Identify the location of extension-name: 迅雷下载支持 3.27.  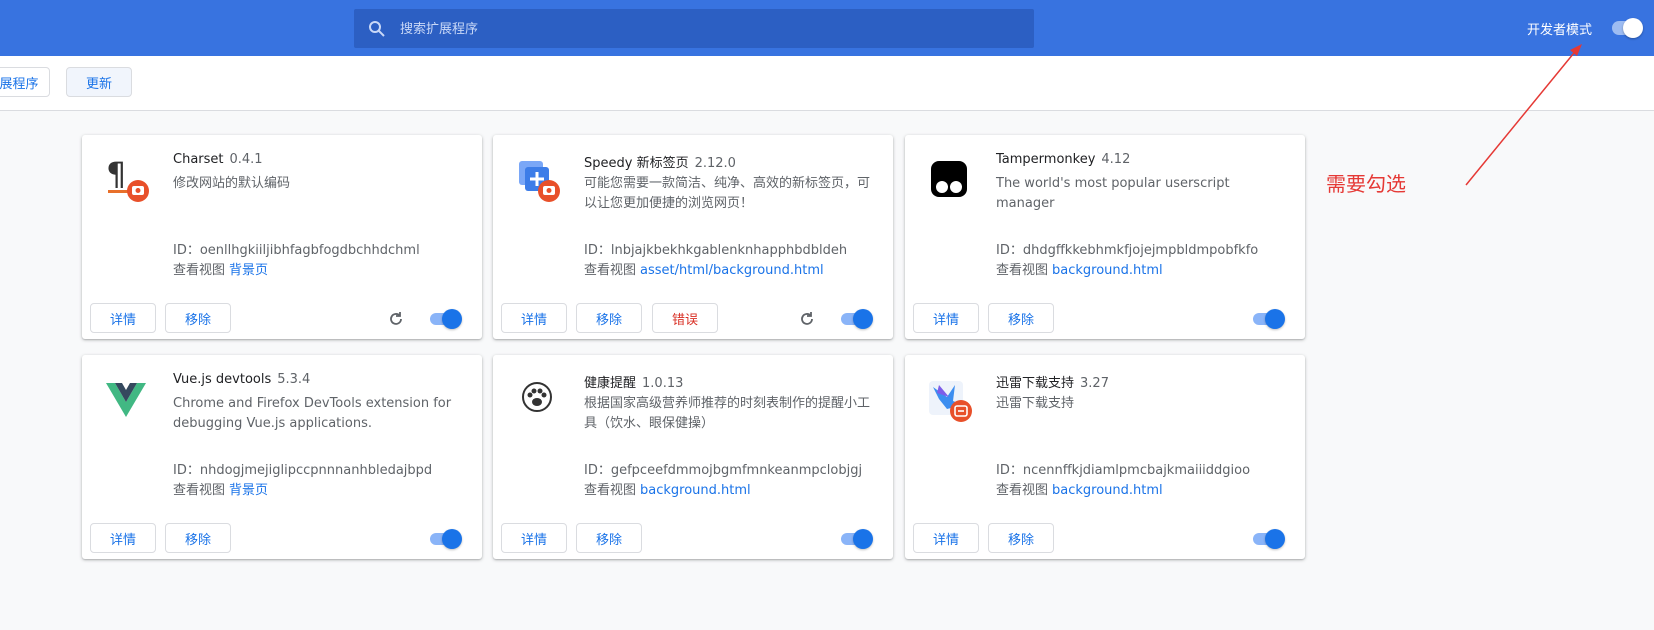
(1052, 383).